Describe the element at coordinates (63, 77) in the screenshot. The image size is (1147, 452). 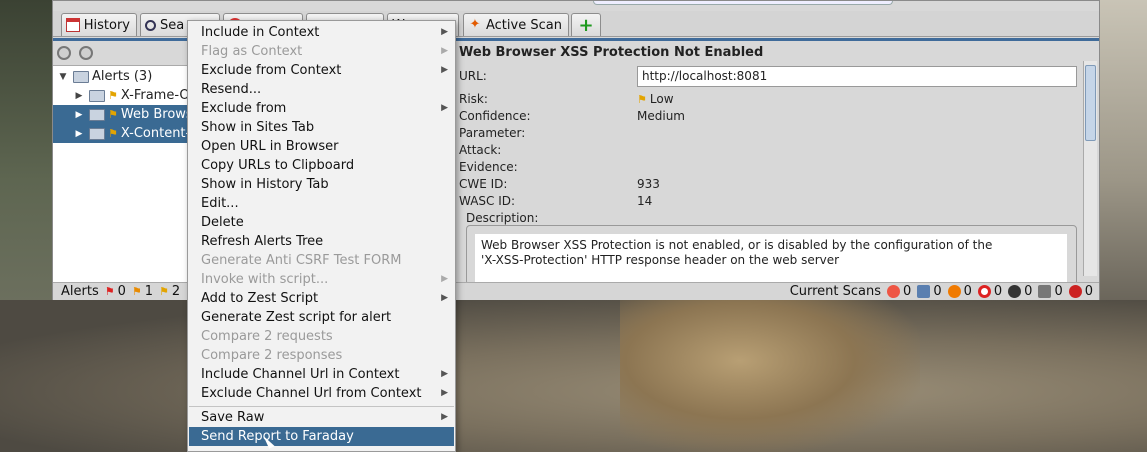
I see `collapse-arrow-icon: ▼` at that location.